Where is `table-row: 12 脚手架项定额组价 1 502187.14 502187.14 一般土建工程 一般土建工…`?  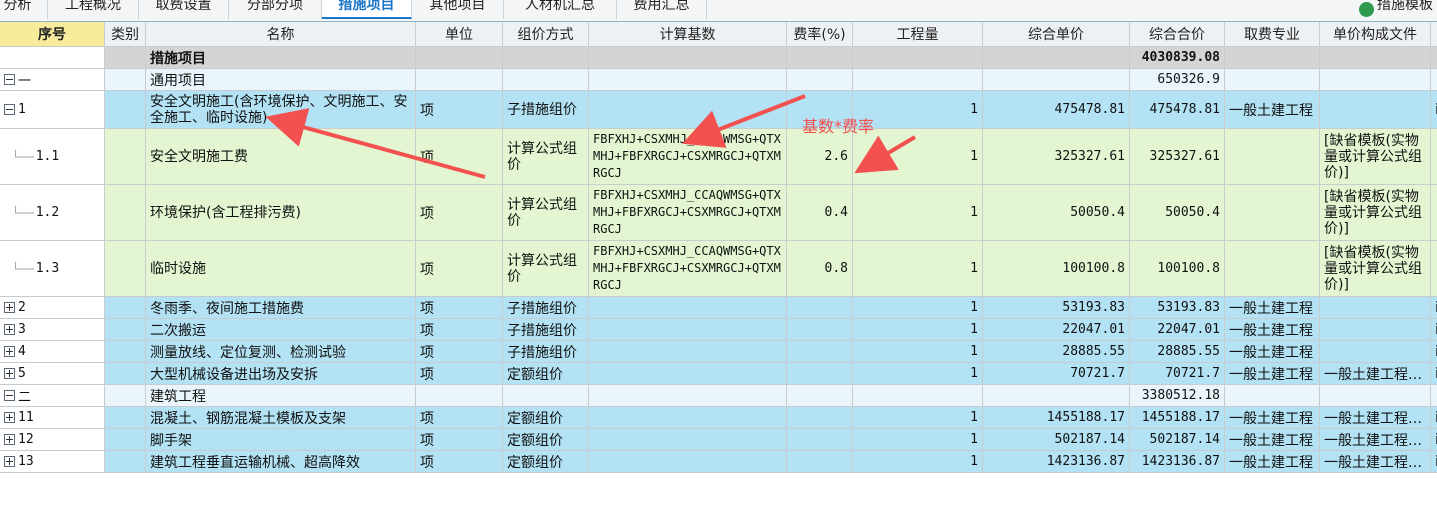
table-row: 12 脚手架项定额组价 1 502187.14 502187.14 一般土建工程 一般土建工… is located at coordinates (718, 440).